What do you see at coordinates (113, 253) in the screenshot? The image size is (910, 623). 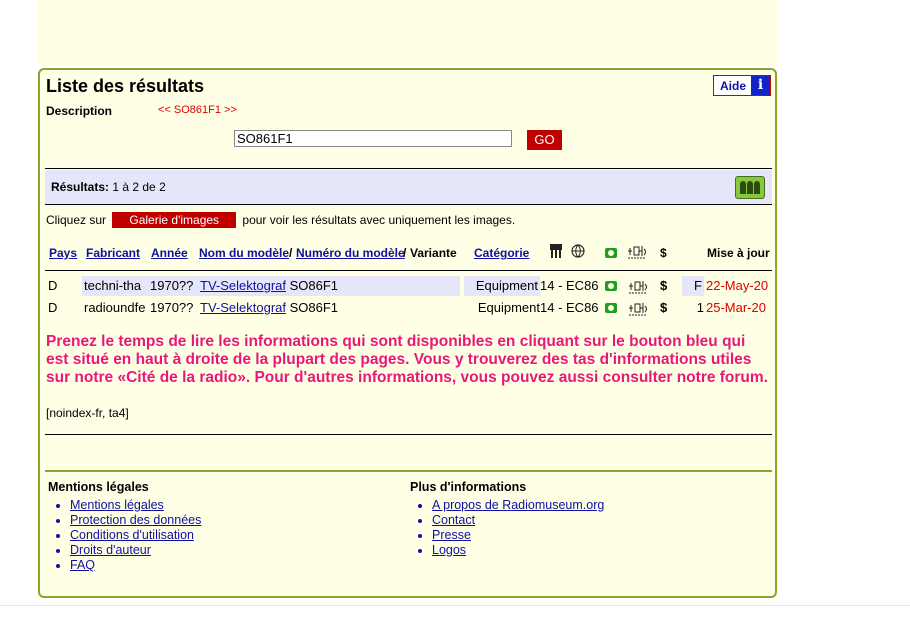 I see `col-fabricant: Fabricant` at bounding box center [113, 253].